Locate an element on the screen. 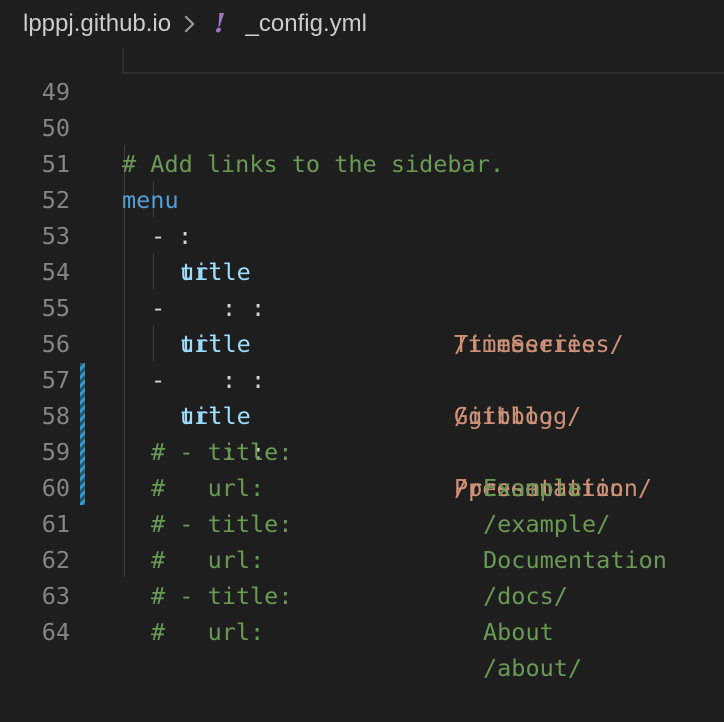 This screenshot has height=722, width=724. line-number: 64 is located at coordinates (55, 632).